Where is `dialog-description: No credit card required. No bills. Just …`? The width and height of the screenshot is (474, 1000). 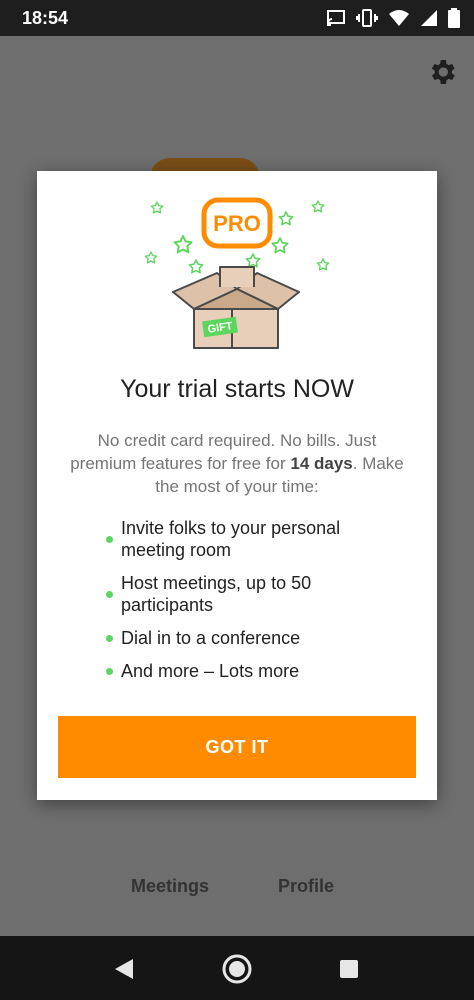
dialog-description: No credit card required. No bills. Just … is located at coordinates (237, 463).